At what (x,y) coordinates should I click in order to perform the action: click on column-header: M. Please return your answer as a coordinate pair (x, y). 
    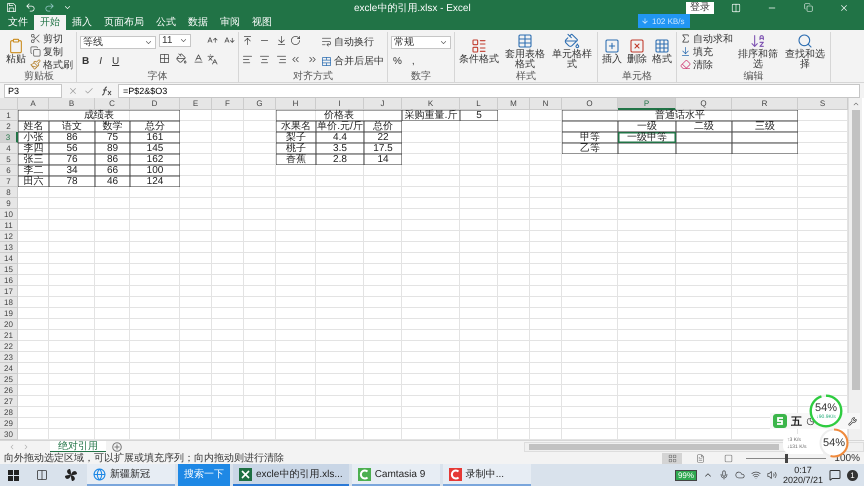
    Looking at the image, I should click on (514, 104).